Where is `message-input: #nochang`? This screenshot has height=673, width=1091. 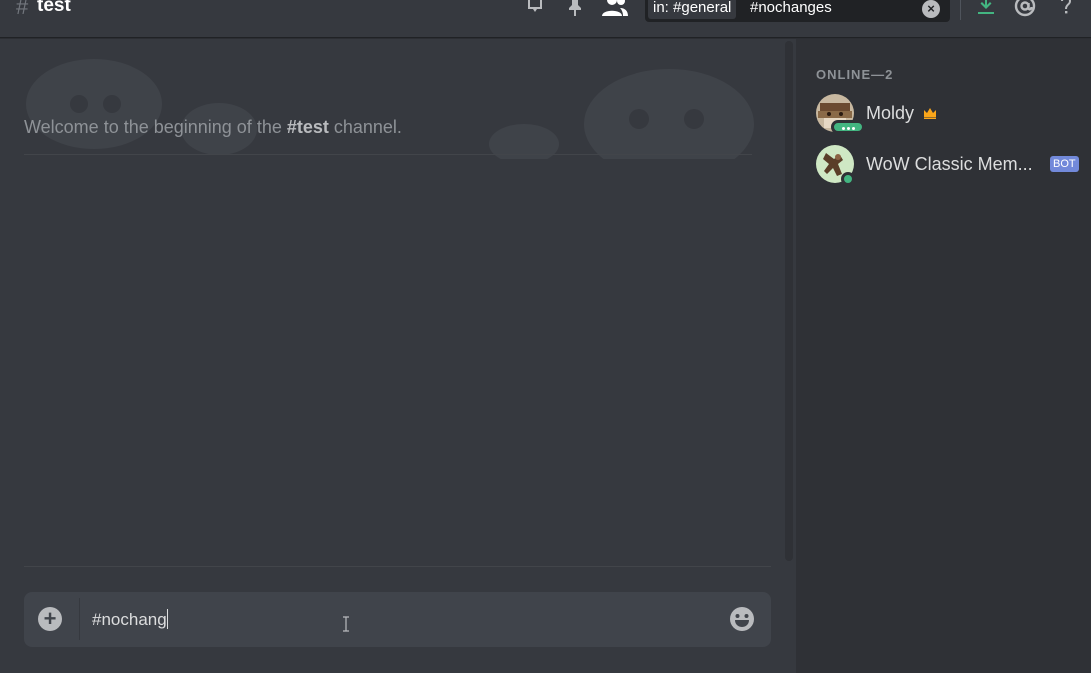
message-input: #nochang is located at coordinates (130, 619).